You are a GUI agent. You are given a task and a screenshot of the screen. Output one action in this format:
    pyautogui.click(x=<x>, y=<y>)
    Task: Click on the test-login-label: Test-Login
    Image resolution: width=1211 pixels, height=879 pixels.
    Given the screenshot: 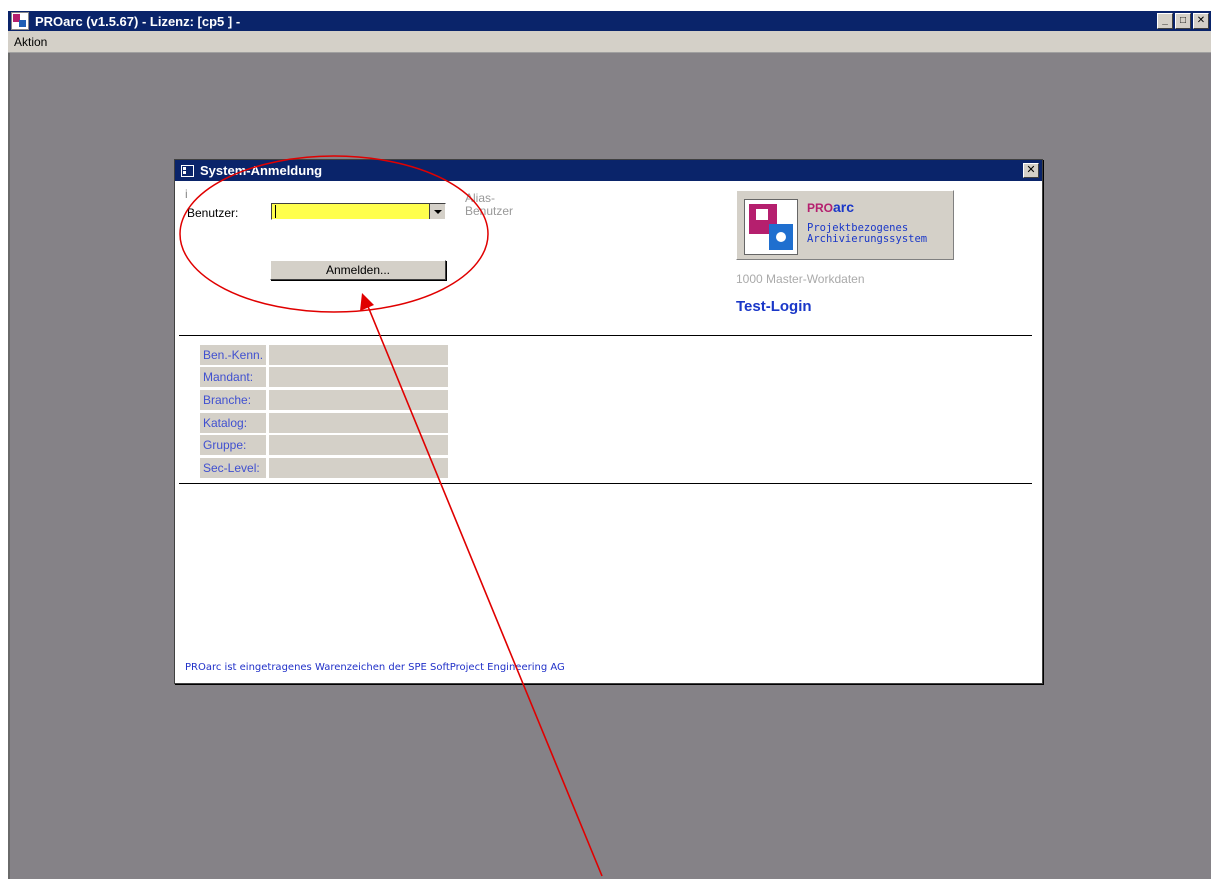 What is the action you would take?
    pyautogui.click(x=774, y=306)
    